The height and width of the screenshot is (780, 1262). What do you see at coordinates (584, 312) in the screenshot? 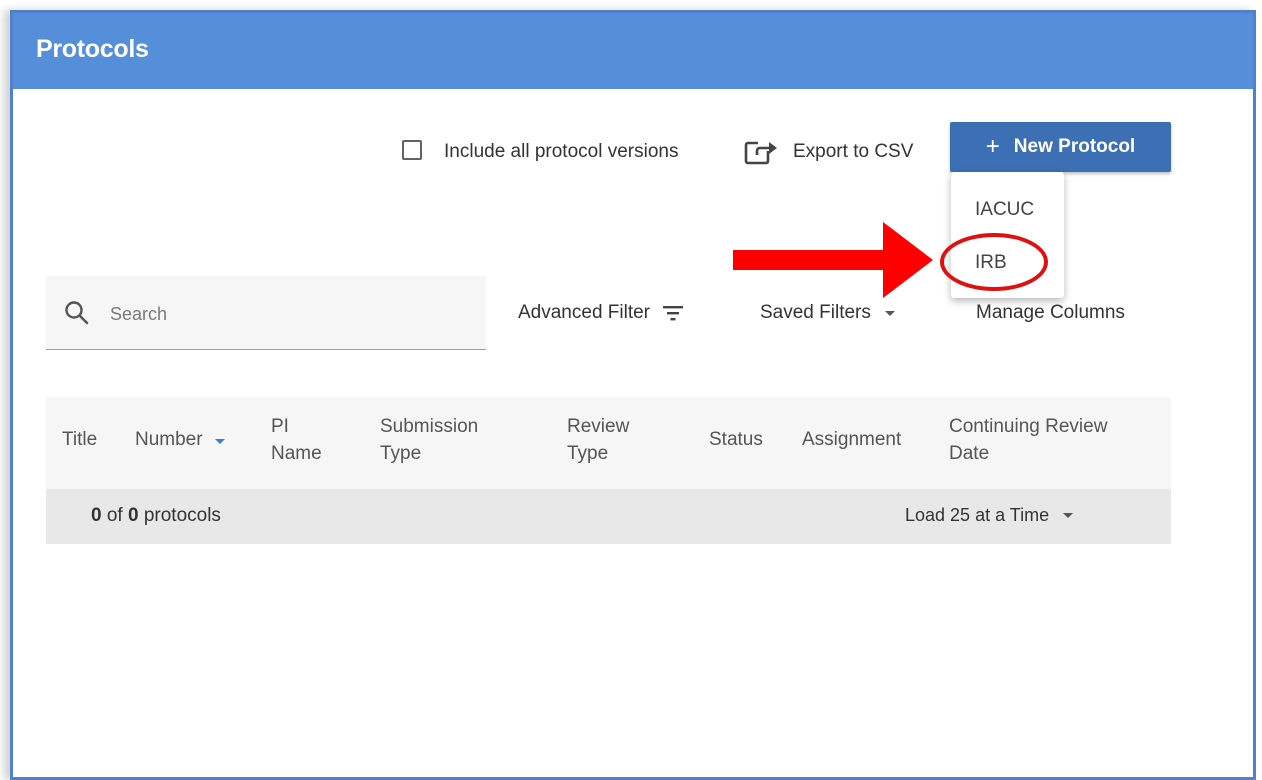
I see `advanced-filter-label: Advanced Filter` at bounding box center [584, 312].